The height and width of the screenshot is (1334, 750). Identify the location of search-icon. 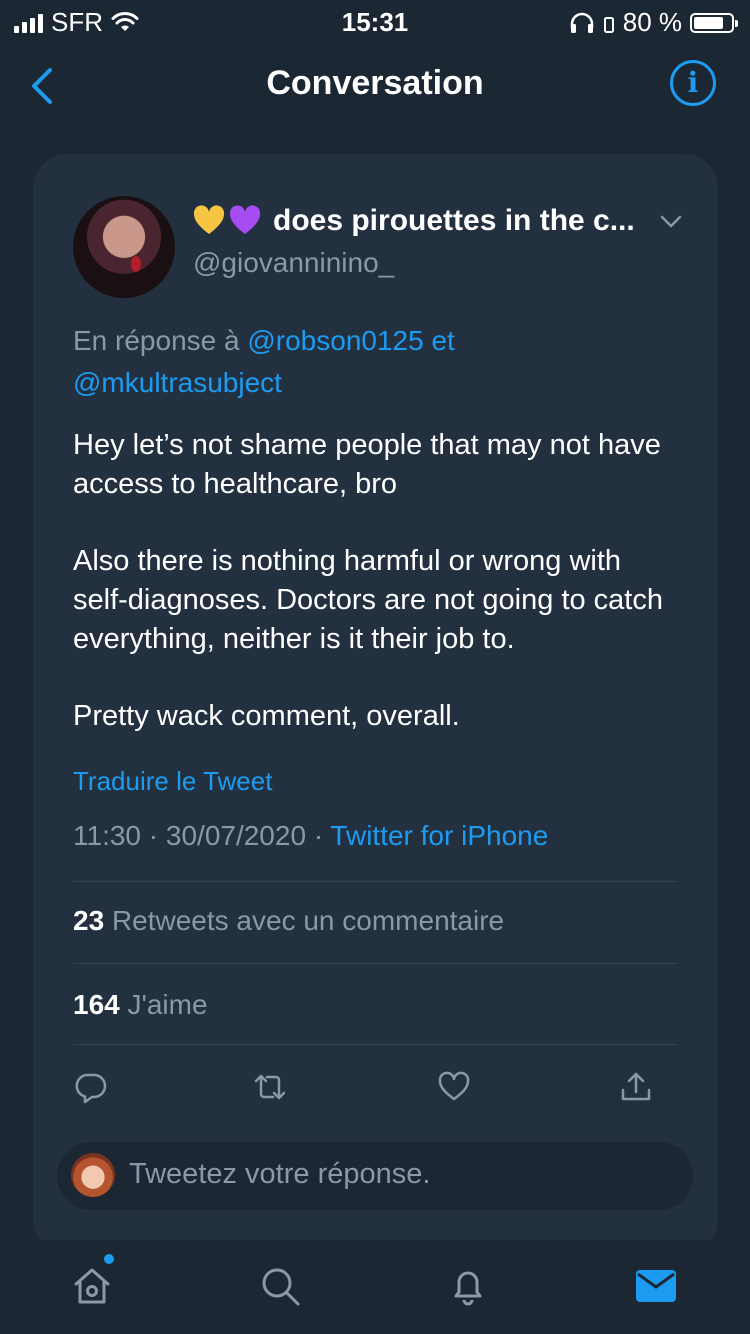
(280, 1286).